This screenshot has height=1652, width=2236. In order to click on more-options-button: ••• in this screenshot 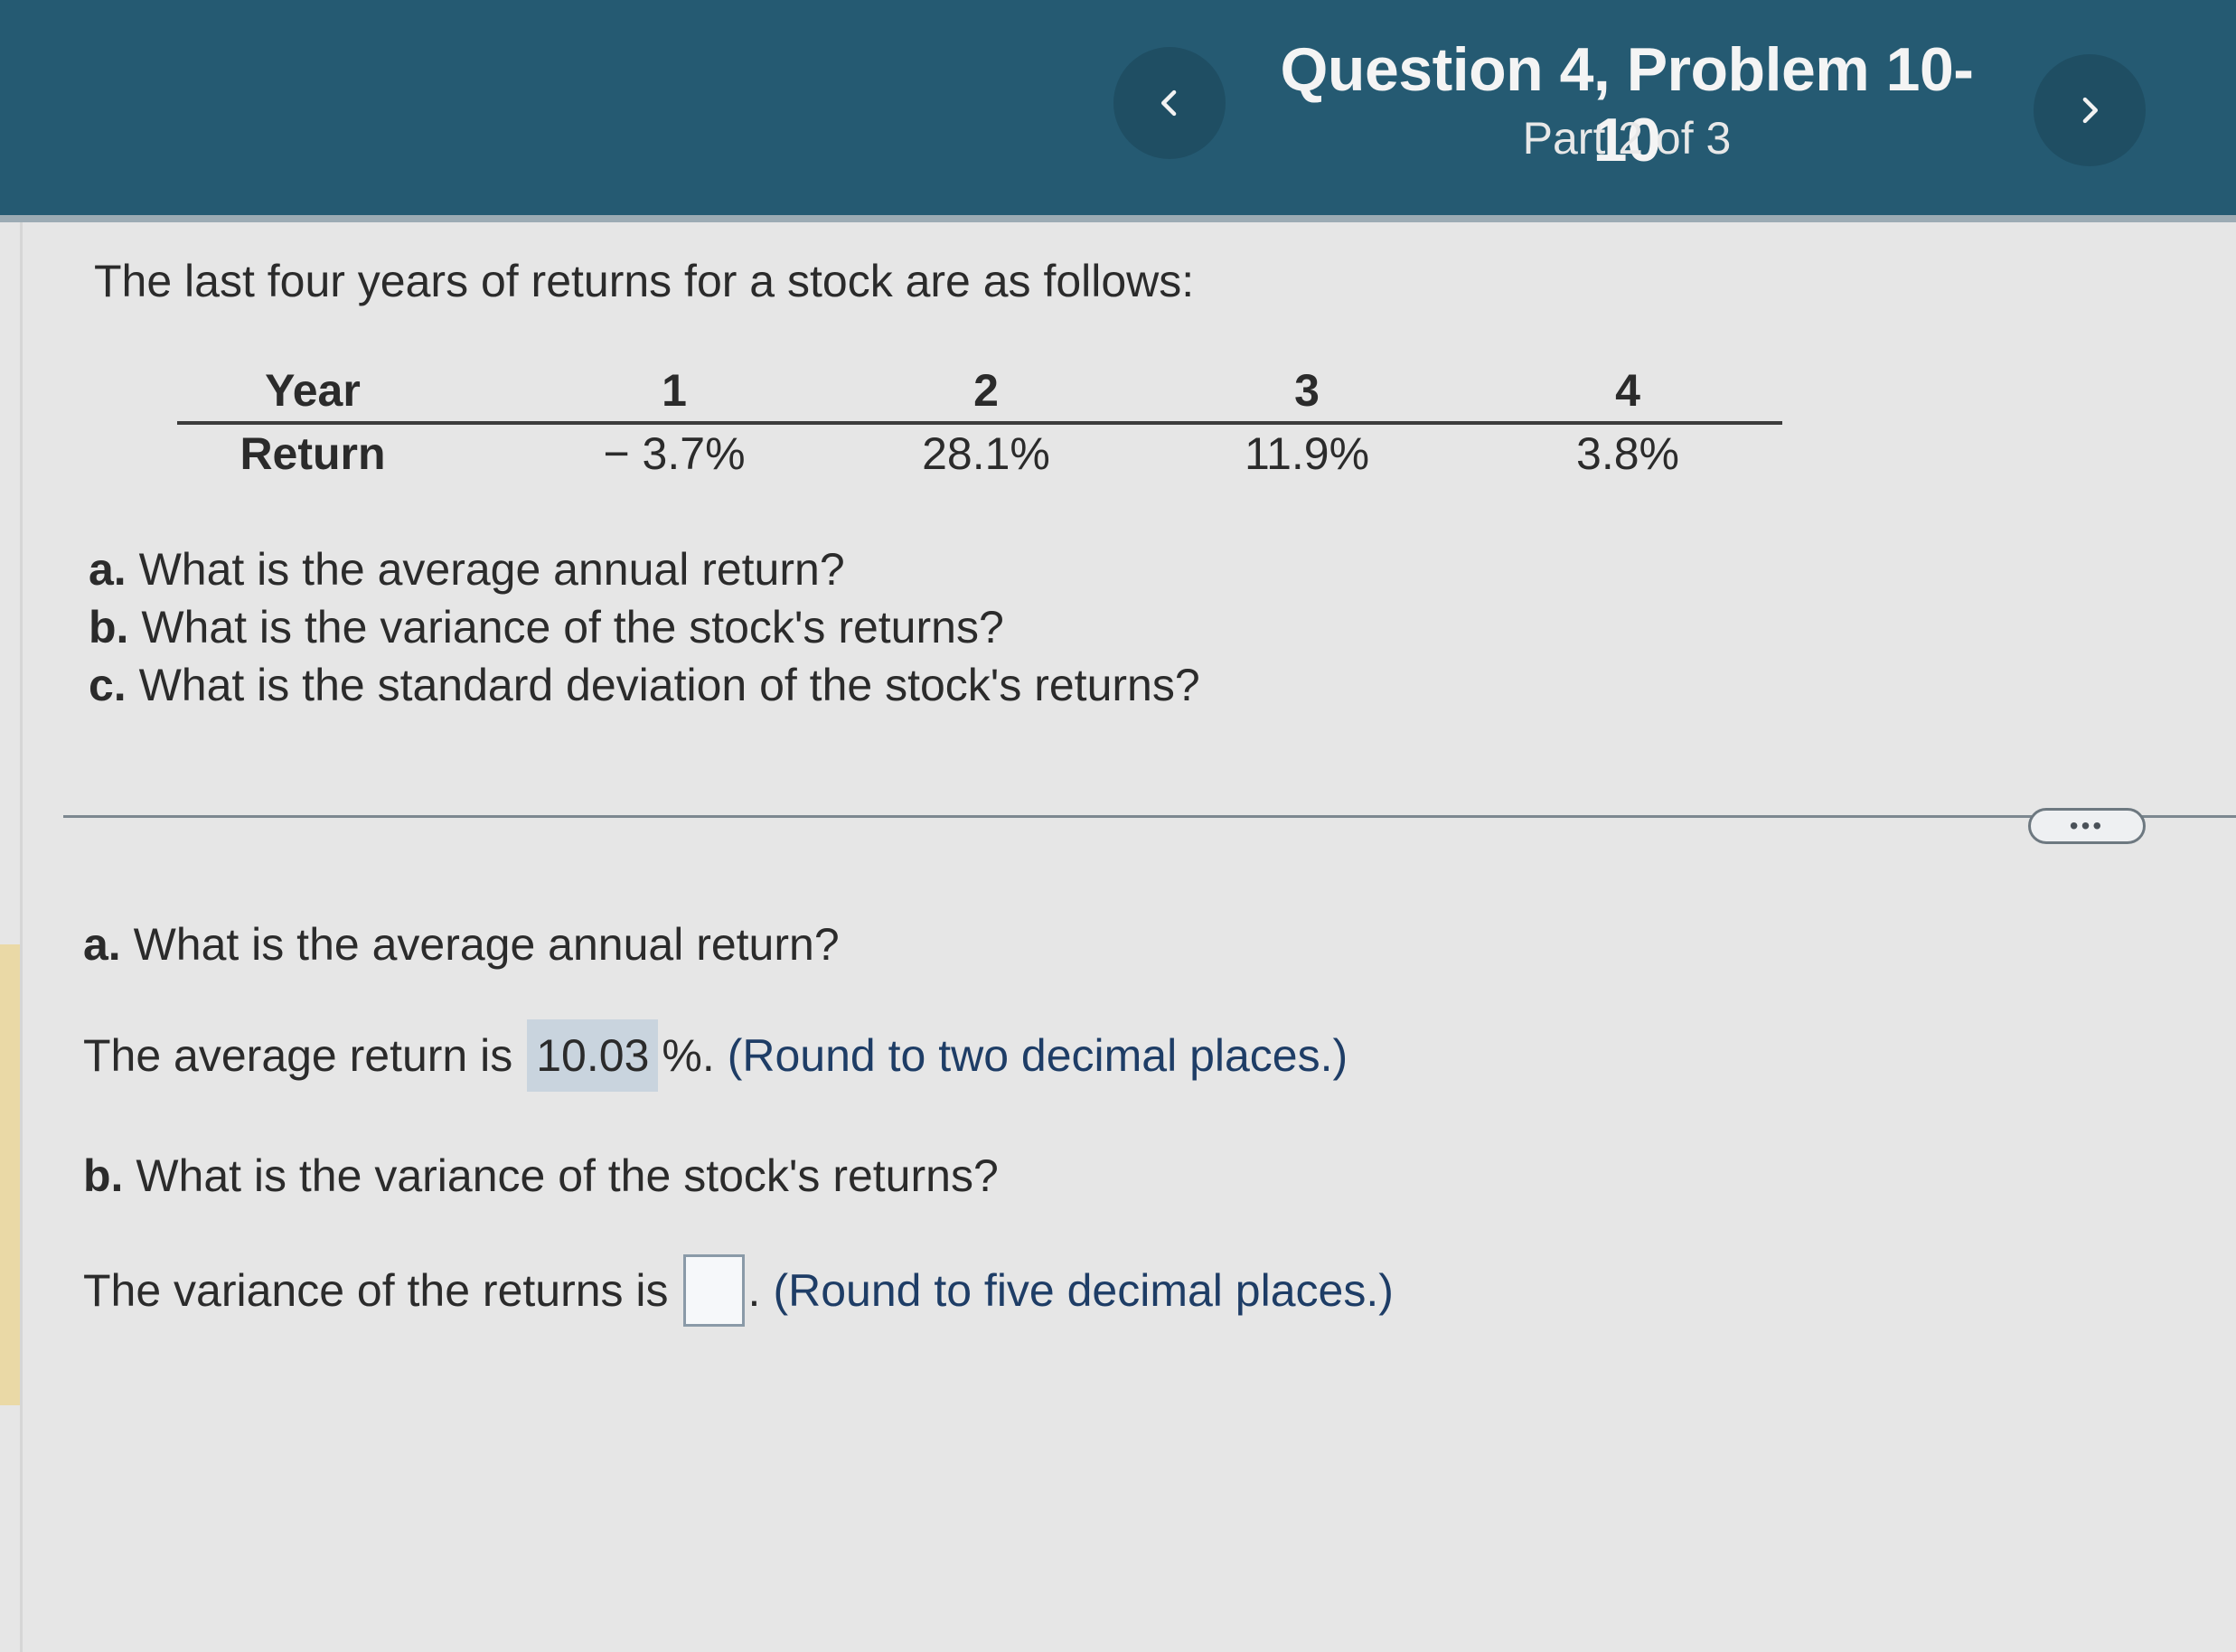, I will do `click(2087, 826)`.